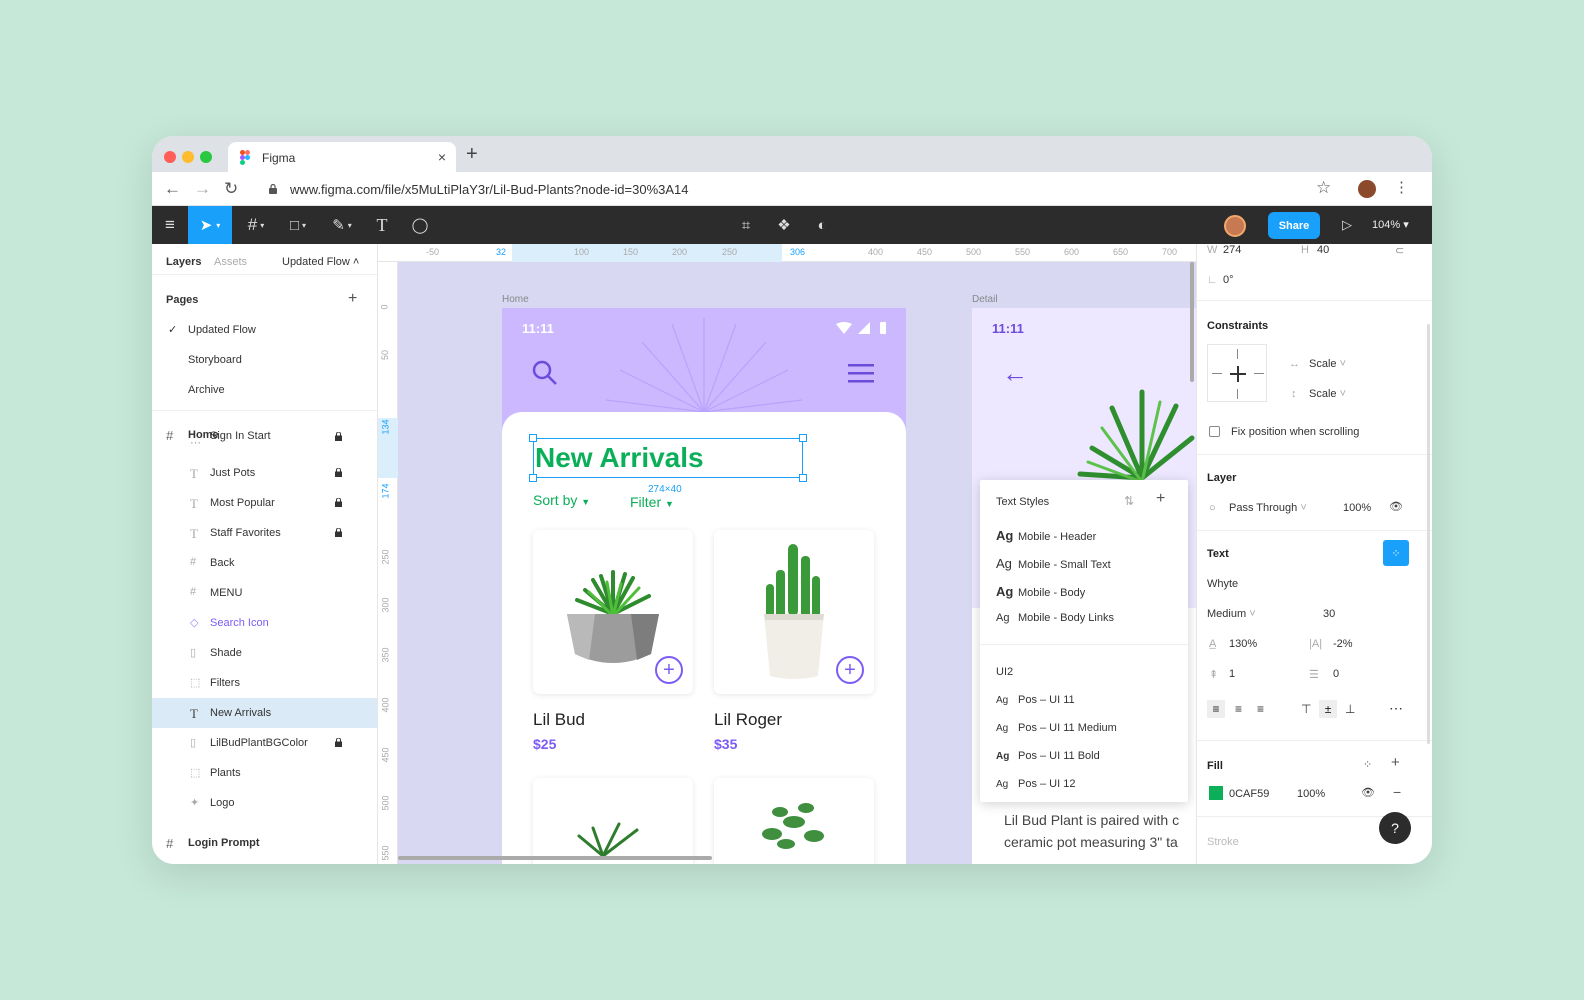 Image resolution: width=1584 pixels, height=1000 pixels. I want to click on visibility-eye-icon: 👁, so click(1396, 506).